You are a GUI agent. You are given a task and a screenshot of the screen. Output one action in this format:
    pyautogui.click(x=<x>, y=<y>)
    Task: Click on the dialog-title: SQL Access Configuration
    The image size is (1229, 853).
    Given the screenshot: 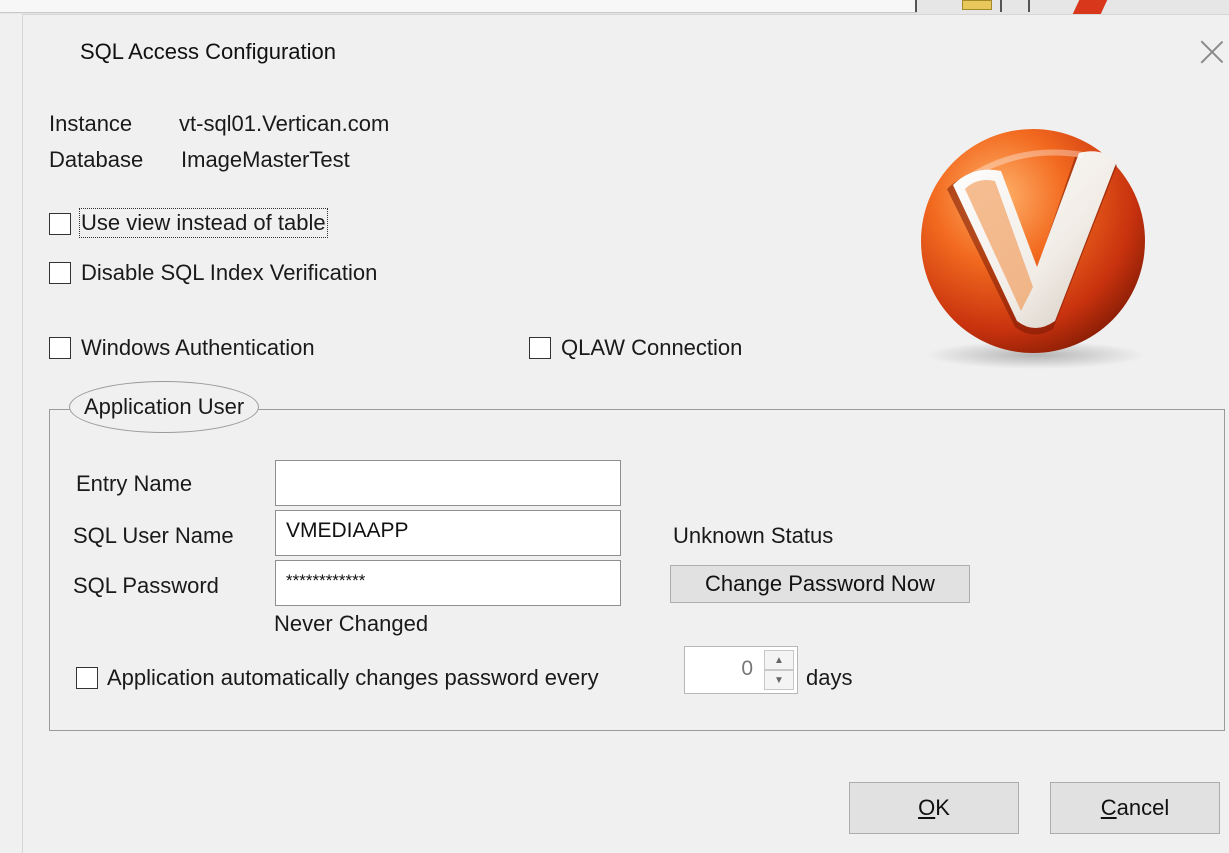 What is the action you would take?
    pyautogui.click(x=208, y=51)
    